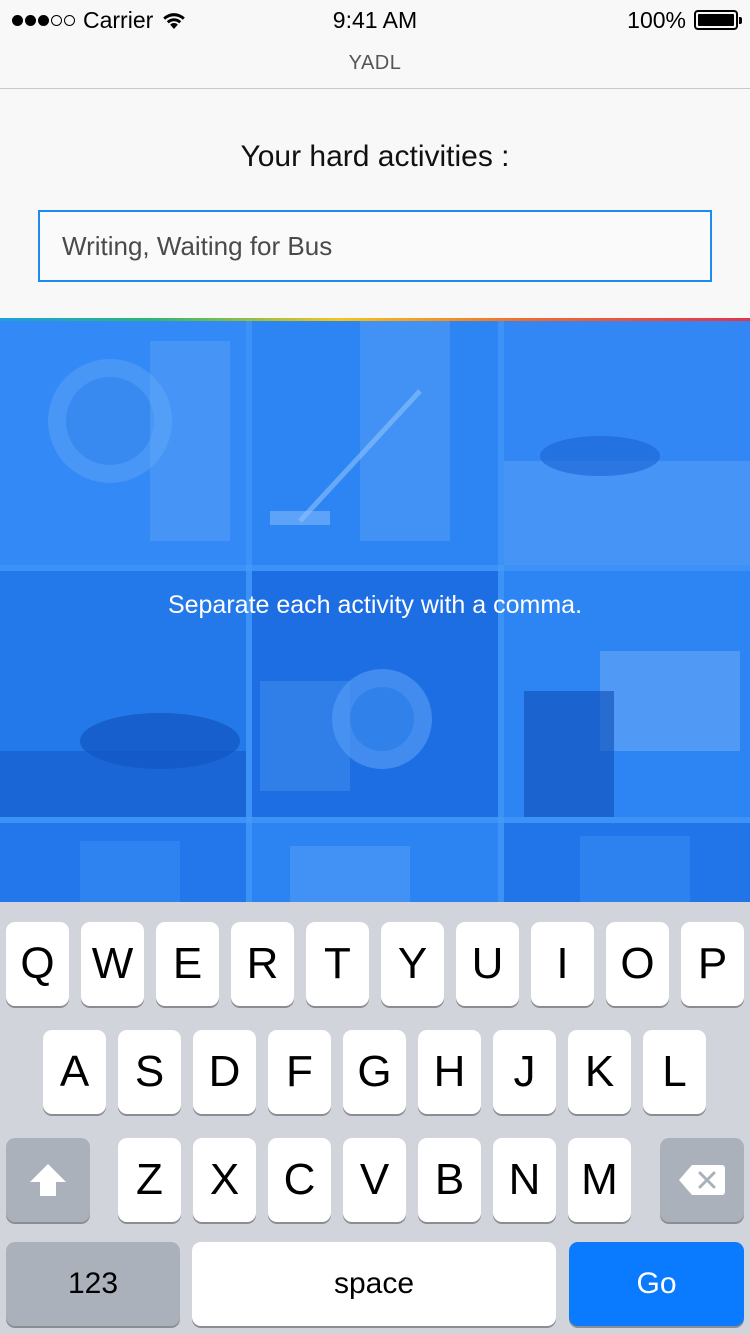 This screenshot has height=1334, width=750. I want to click on backspace-icon, so click(702, 1180).